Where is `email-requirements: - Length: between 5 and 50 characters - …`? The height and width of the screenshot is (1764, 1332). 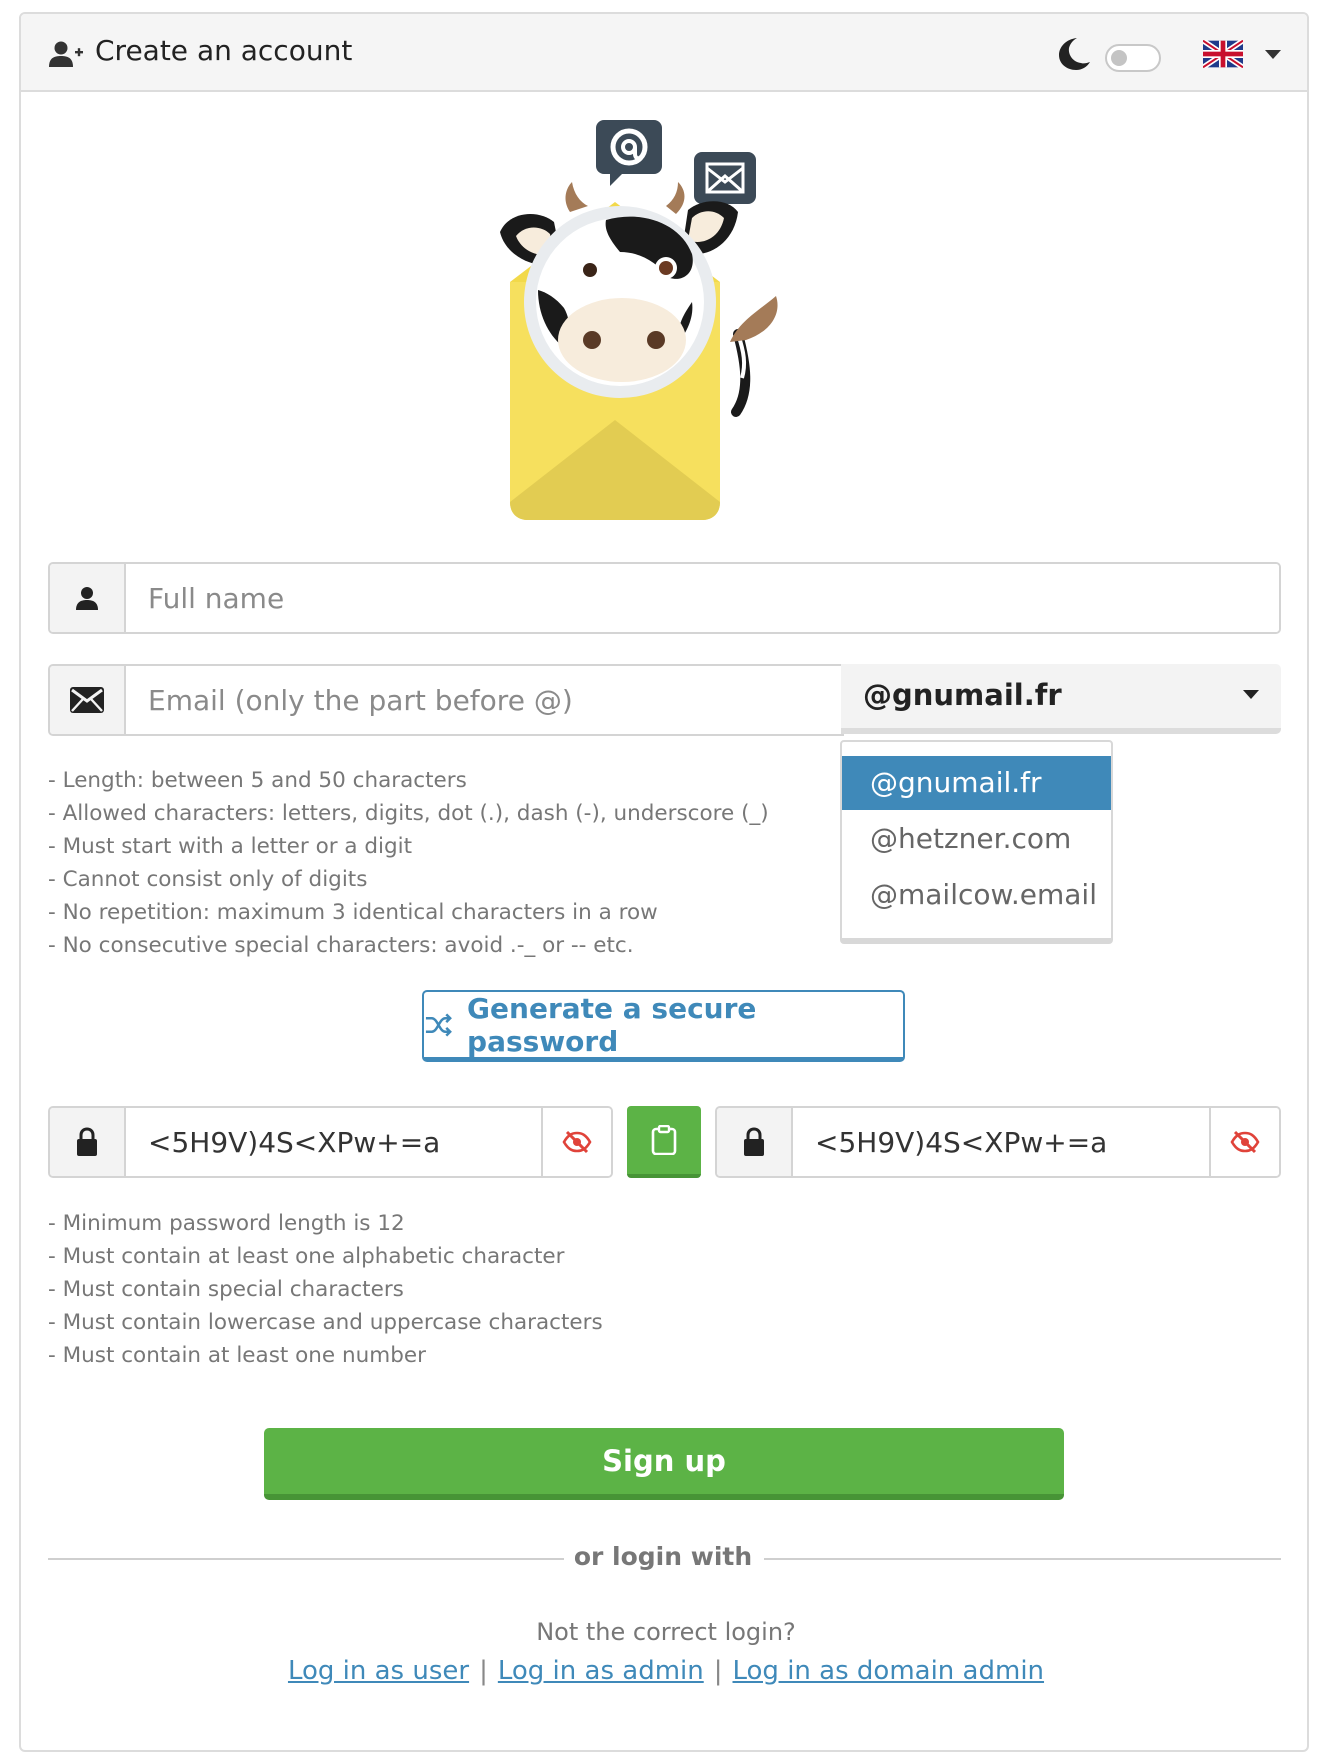
email-requirements: - Length: between 5 and 50 characters - … is located at coordinates (408, 863).